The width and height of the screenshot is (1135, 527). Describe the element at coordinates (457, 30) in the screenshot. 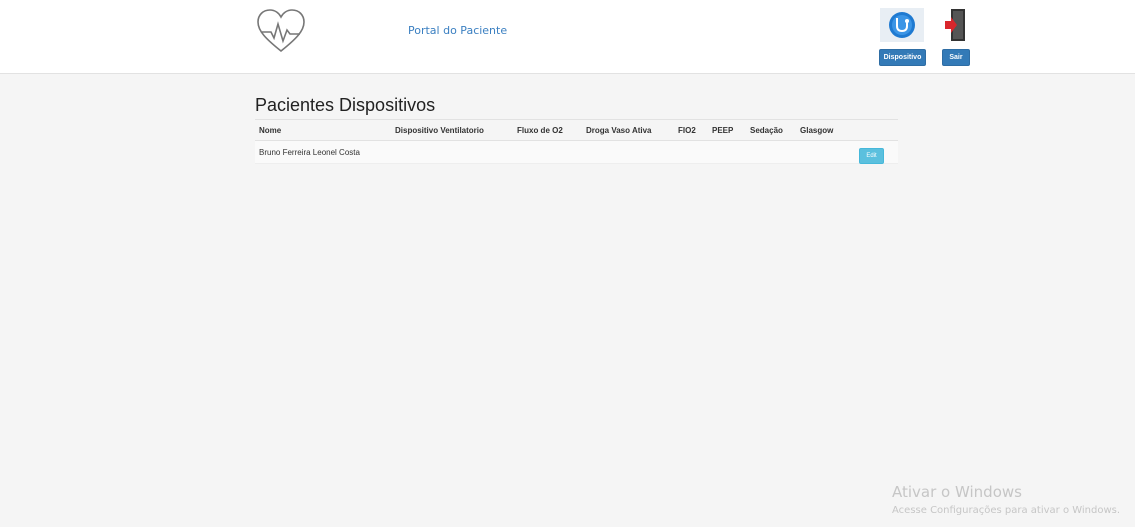

I see `portal-title-link: Portal do Paciente` at that location.